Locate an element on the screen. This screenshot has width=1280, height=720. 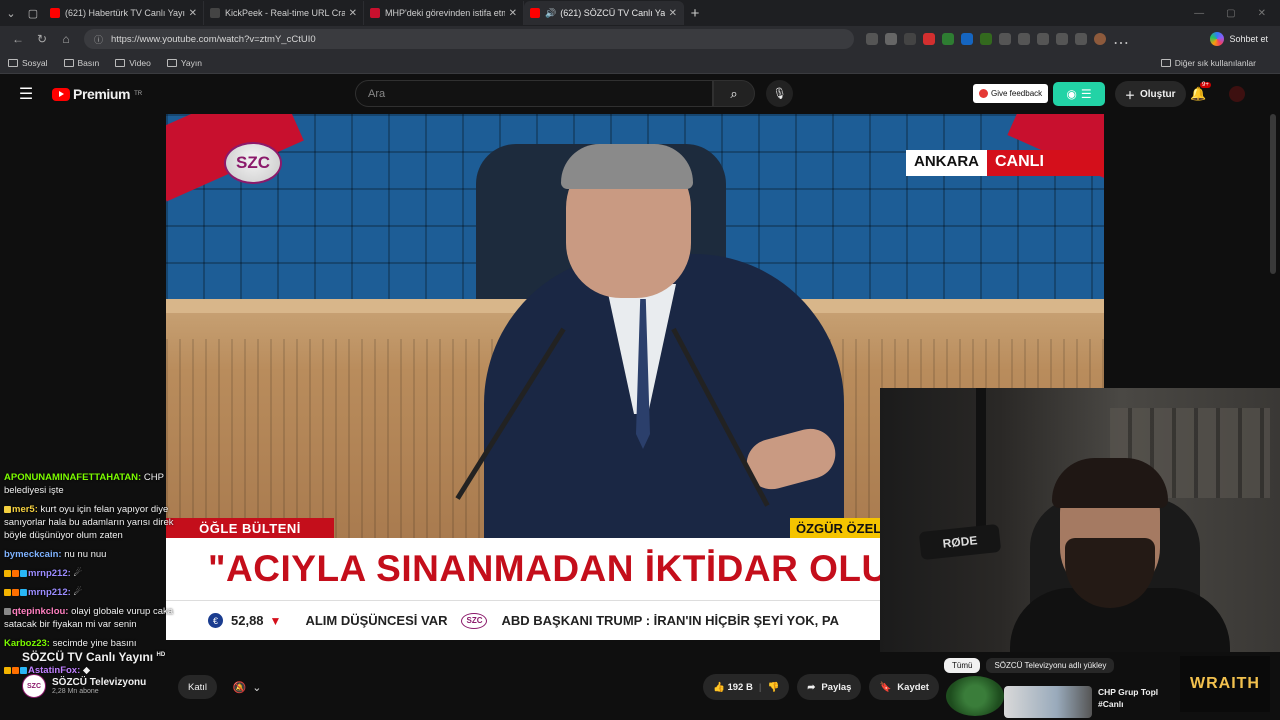
channel-name: SÖZCÜ Televizyonu is located at coordinates (99, 682).